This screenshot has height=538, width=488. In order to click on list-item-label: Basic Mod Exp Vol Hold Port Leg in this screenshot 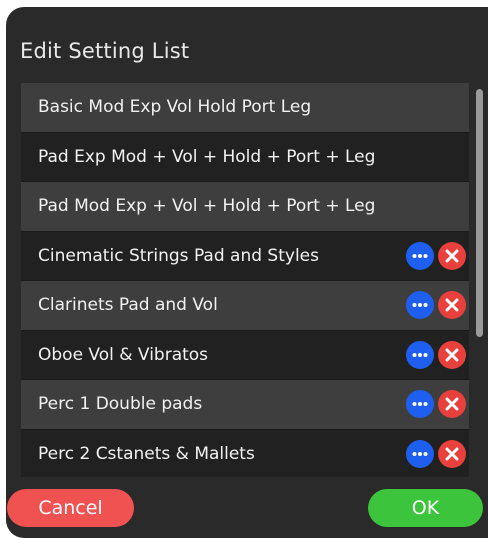, I will do `click(175, 107)`.